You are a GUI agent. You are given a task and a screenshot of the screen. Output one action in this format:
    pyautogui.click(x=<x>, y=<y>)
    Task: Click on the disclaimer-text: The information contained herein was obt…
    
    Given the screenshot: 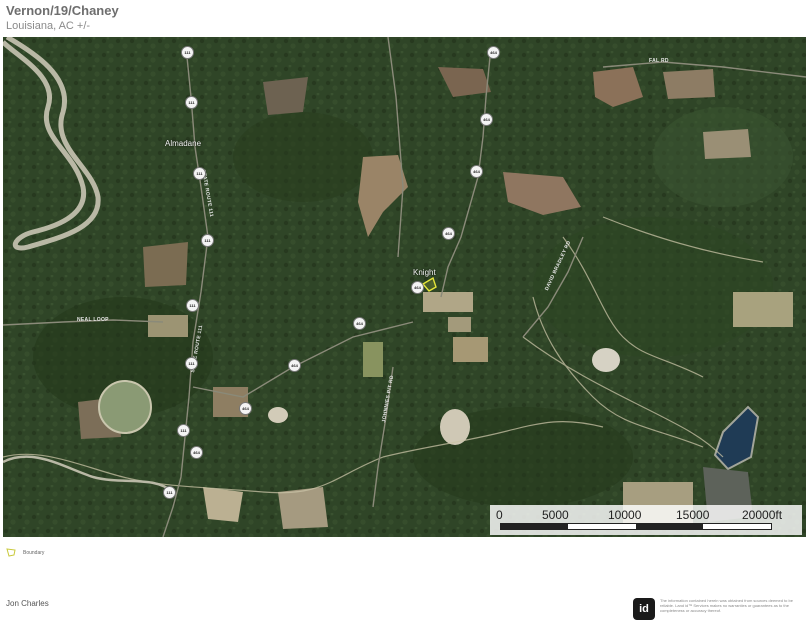 What is the action you would take?
    pyautogui.click(x=726, y=605)
    